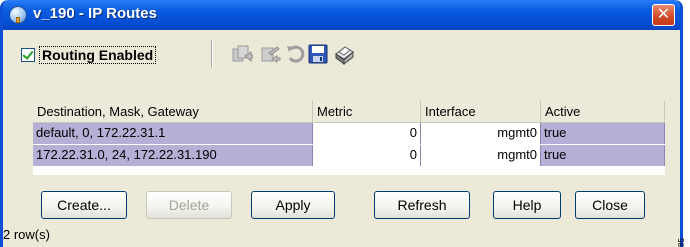  I want to click on routing-enabled-checkbox: Routing Enabled, so click(89, 55).